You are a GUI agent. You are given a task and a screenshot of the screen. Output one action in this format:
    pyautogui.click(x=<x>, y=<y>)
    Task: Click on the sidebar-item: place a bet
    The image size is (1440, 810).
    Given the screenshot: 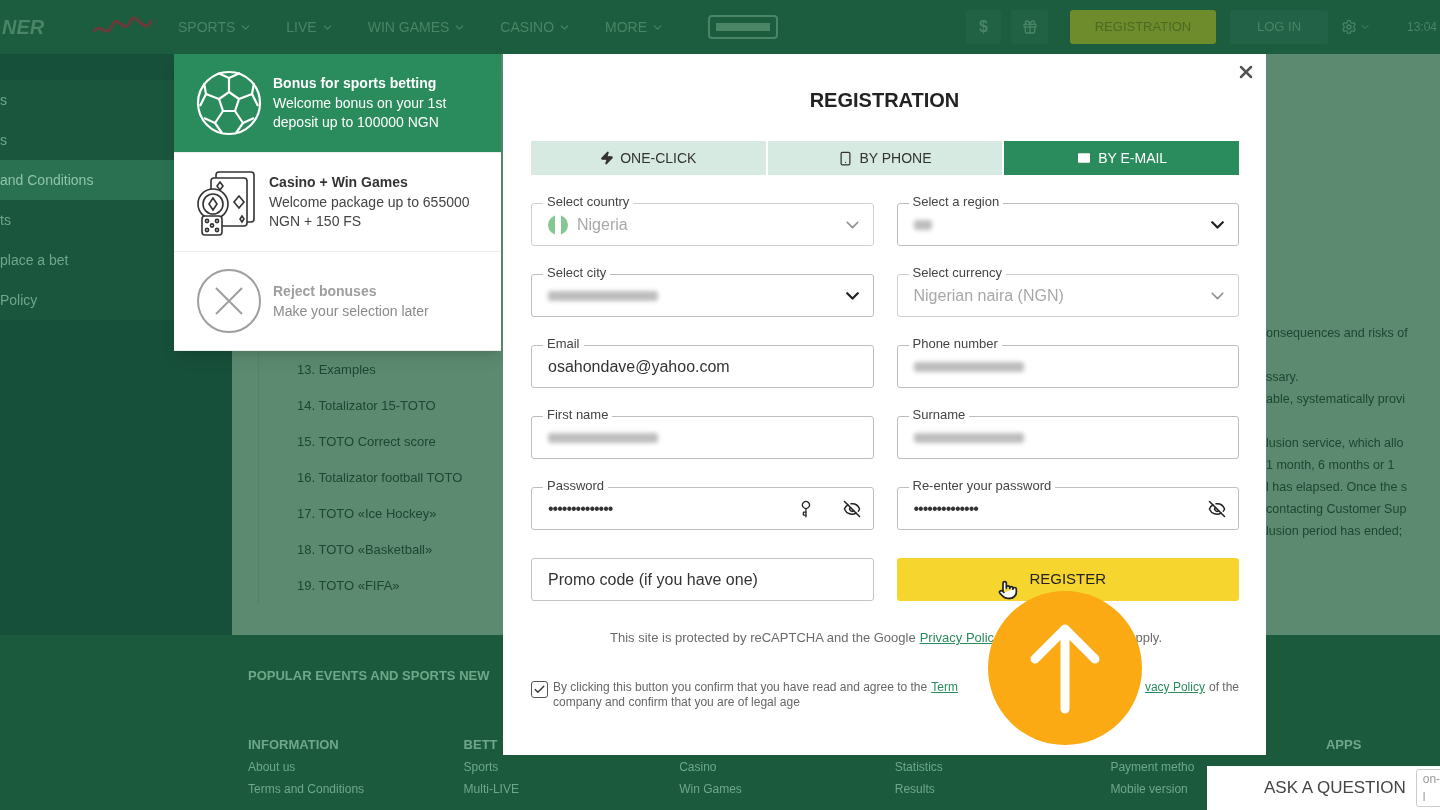 What is the action you would take?
    pyautogui.click(x=87, y=260)
    